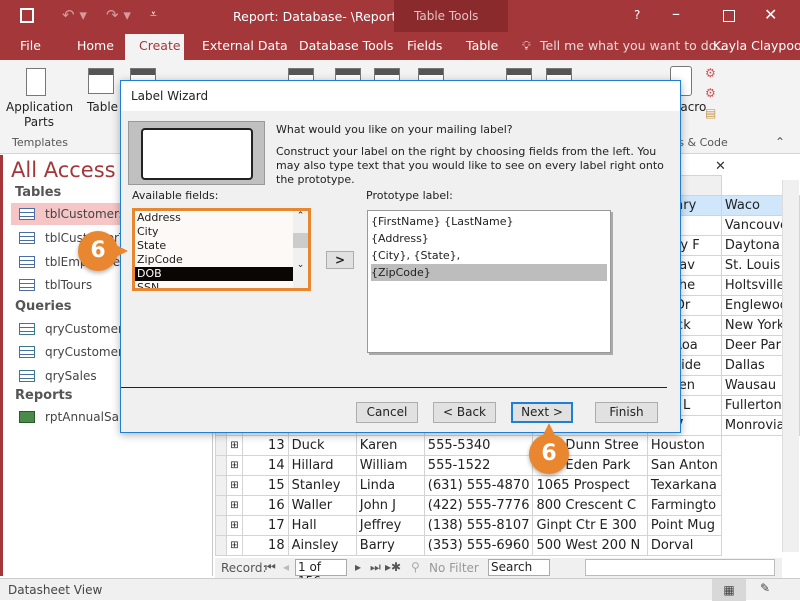  Describe the element at coordinates (265, 445) in the screenshot. I see `table-cell: 13` at that location.